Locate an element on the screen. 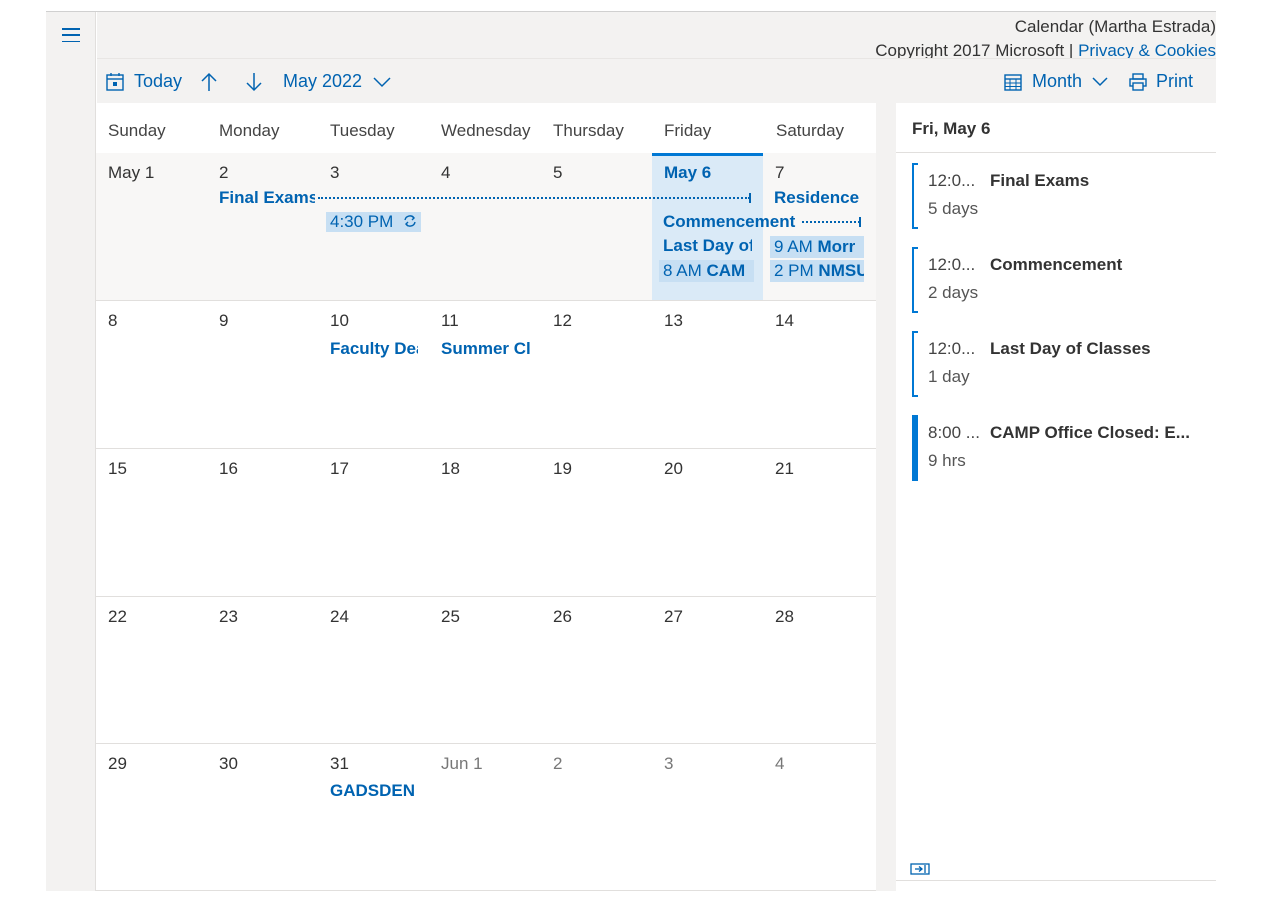 The height and width of the screenshot is (922, 1282). day-number: 15 is located at coordinates (117, 468).